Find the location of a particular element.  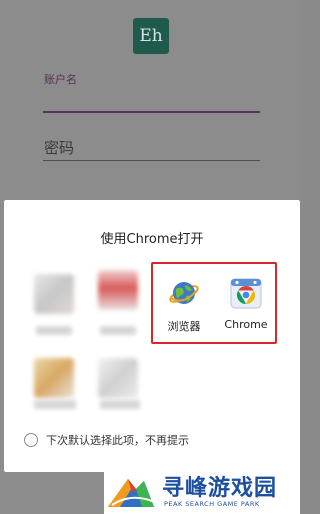

mountain-logo-icon is located at coordinates (131, 493).